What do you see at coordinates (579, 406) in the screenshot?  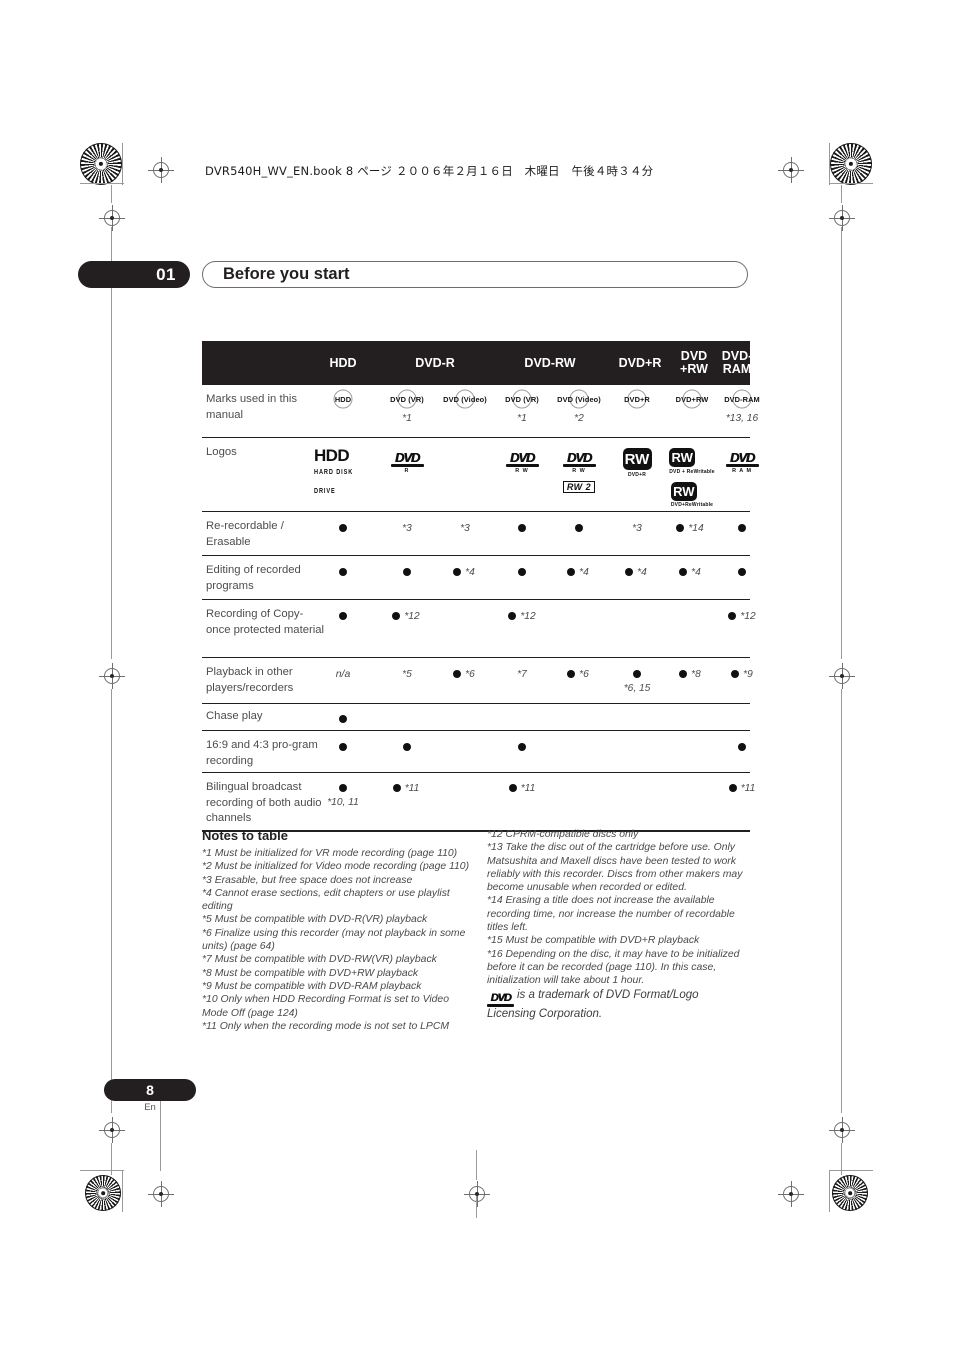 I see `cell-marks-dvdrw-video: DVD (Video) *2` at bounding box center [579, 406].